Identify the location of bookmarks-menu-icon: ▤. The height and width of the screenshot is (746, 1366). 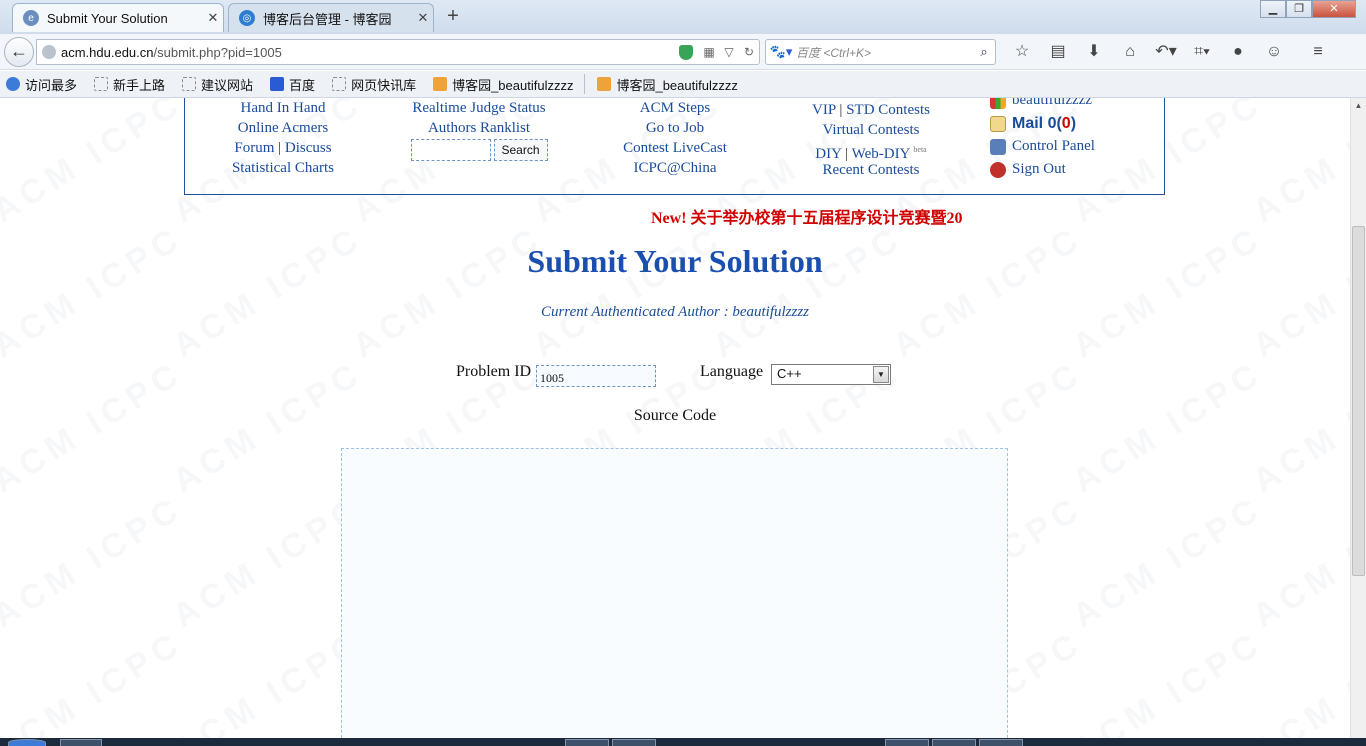
(1058, 52).